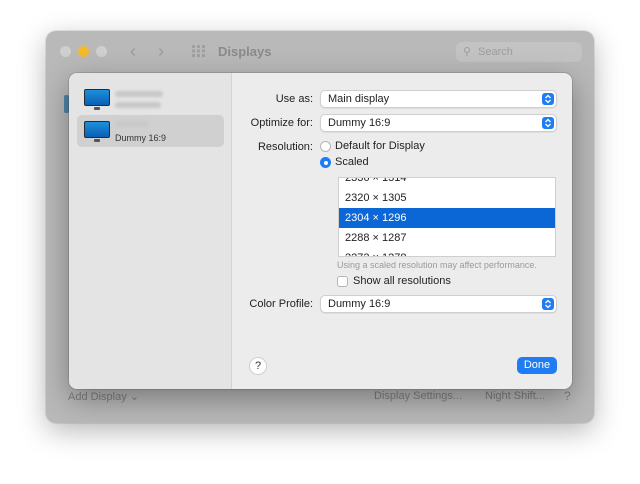 The height and width of the screenshot is (484, 640). Describe the element at coordinates (141, 138) in the screenshot. I see `sidebar-item-label: Dummy 16:9` at that location.